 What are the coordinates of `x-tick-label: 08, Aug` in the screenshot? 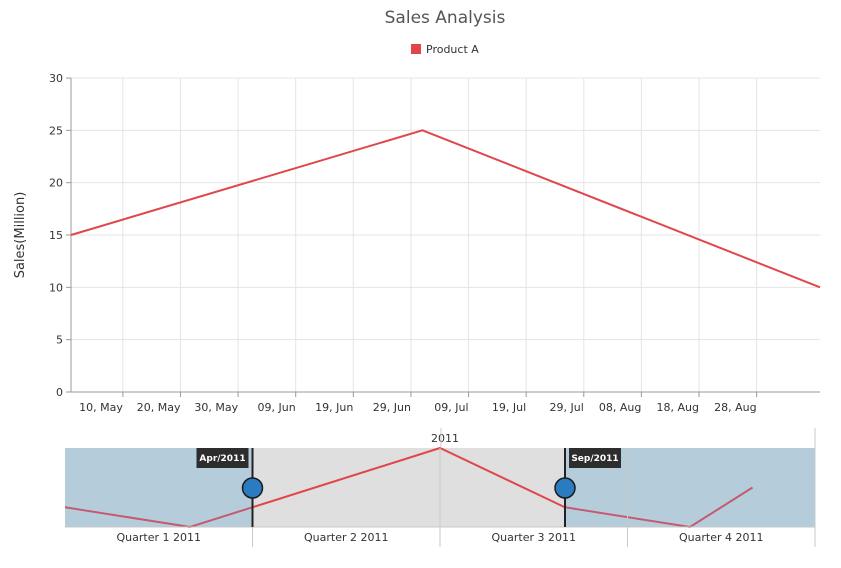 It's located at (620, 407).